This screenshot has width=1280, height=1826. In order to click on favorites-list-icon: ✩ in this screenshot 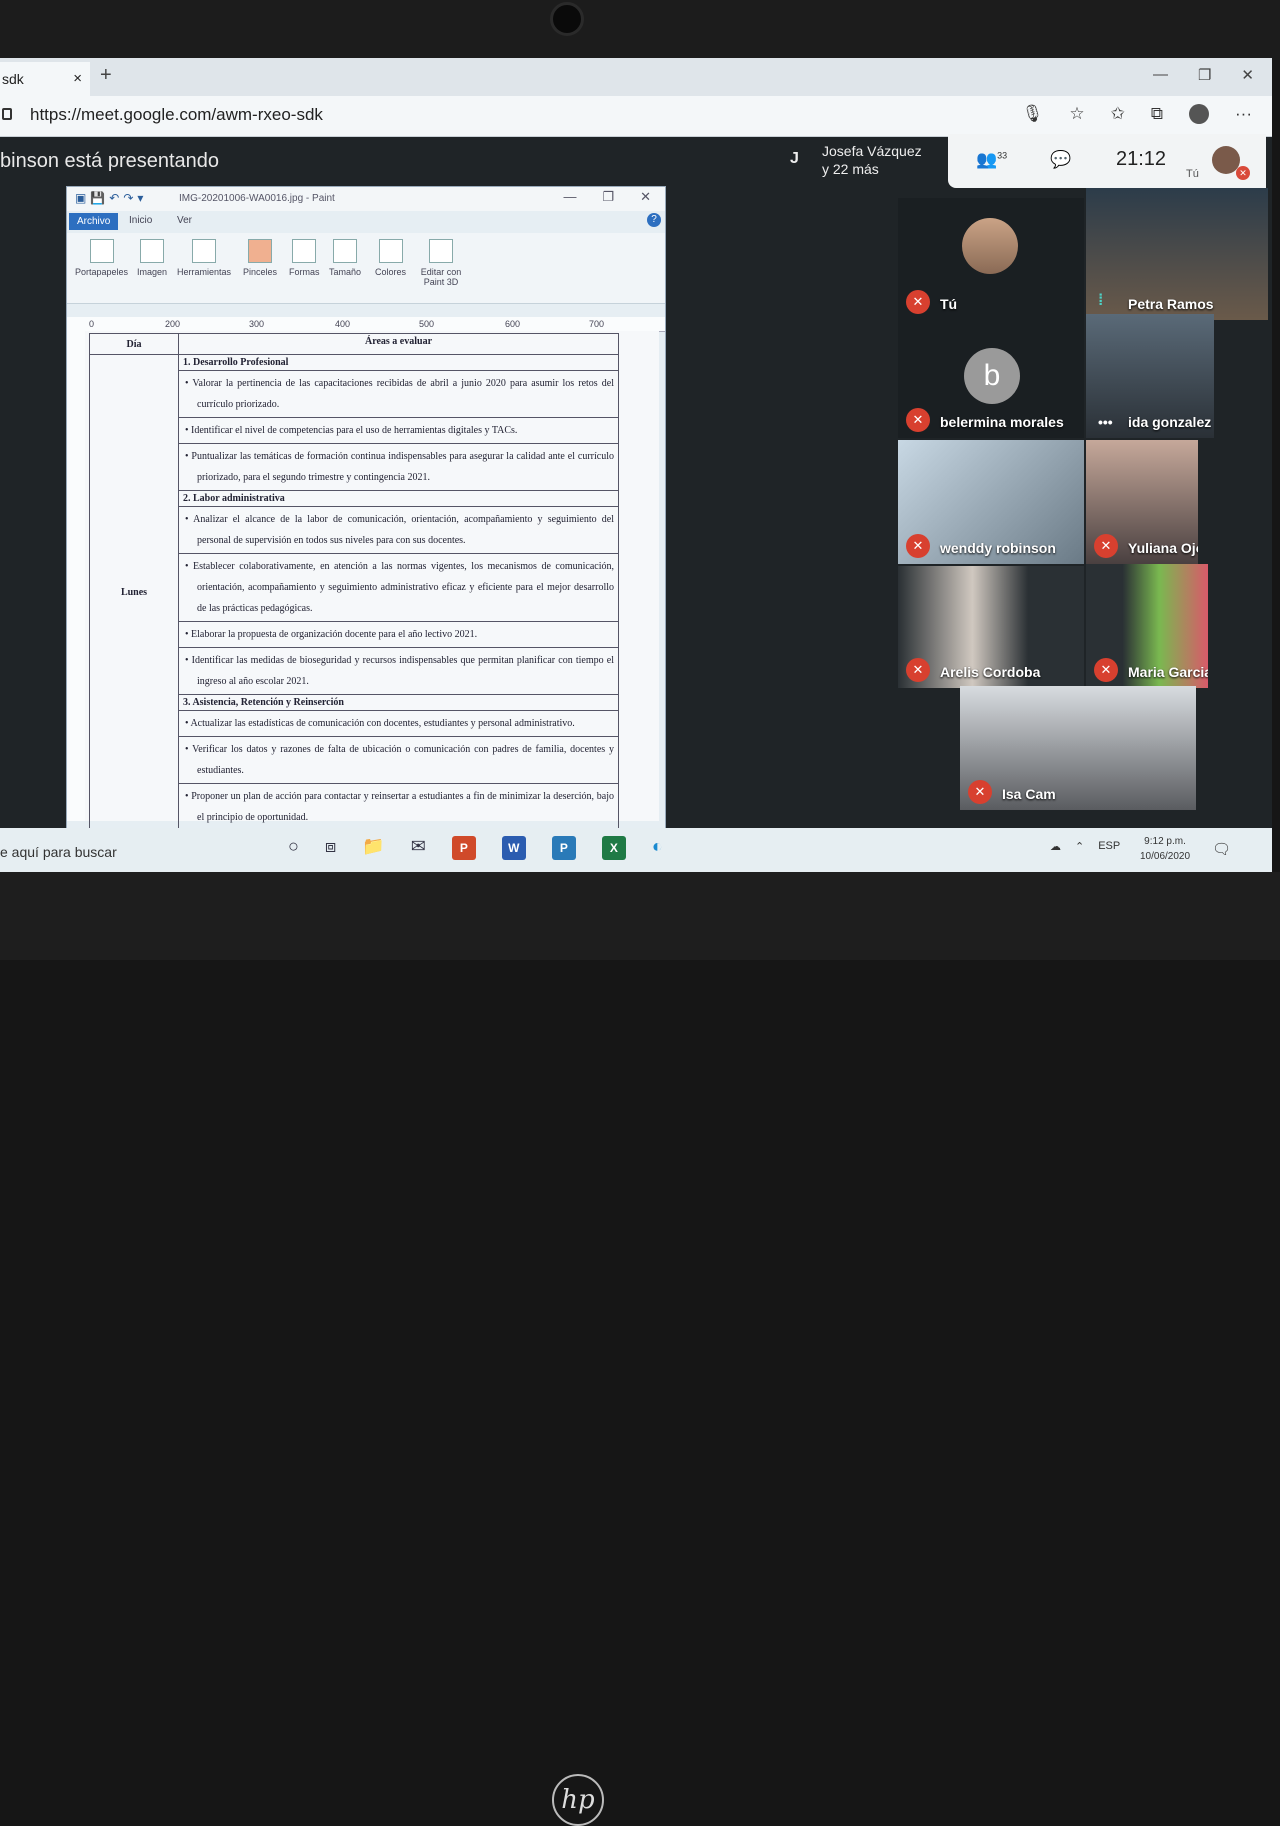, I will do `click(1118, 114)`.